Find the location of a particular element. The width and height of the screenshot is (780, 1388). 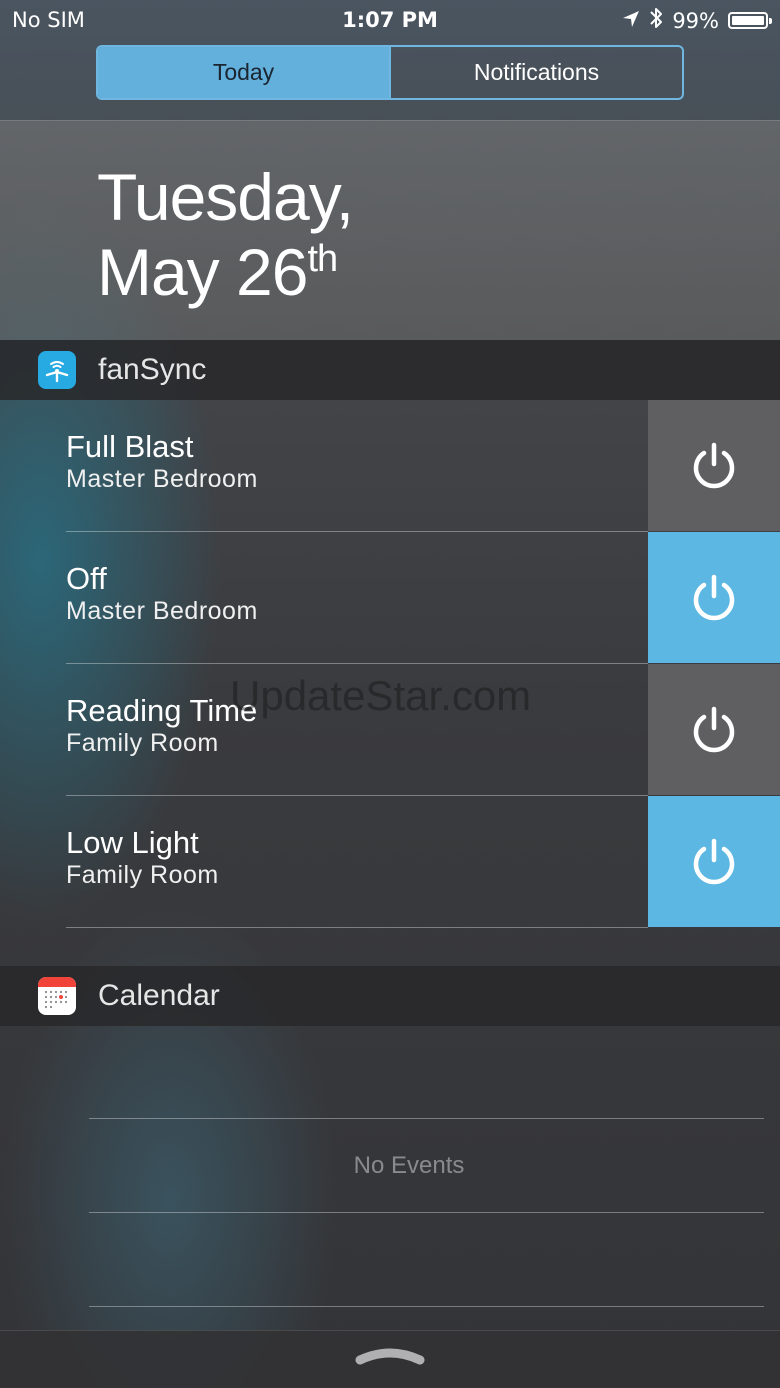

no-events-label: No Events is located at coordinates (409, 1165).